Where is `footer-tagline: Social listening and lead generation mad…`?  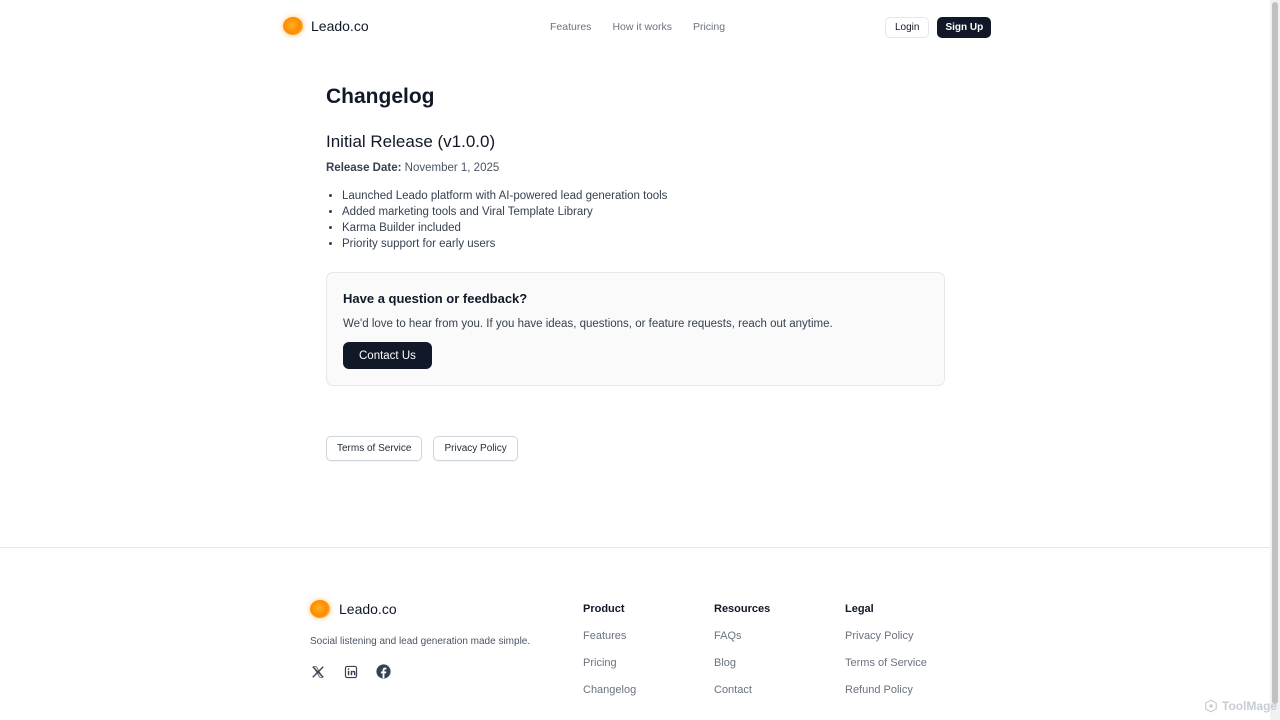
footer-tagline: Social listening and lead generation mad… is located at coordinates (420, 641).